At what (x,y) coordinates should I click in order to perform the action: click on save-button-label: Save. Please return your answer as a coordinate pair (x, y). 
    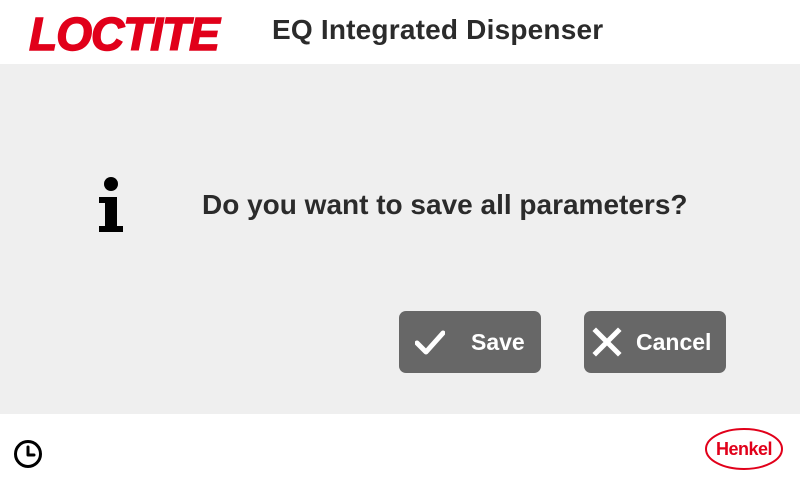
    Looking at the image, I should click on (498, 342).